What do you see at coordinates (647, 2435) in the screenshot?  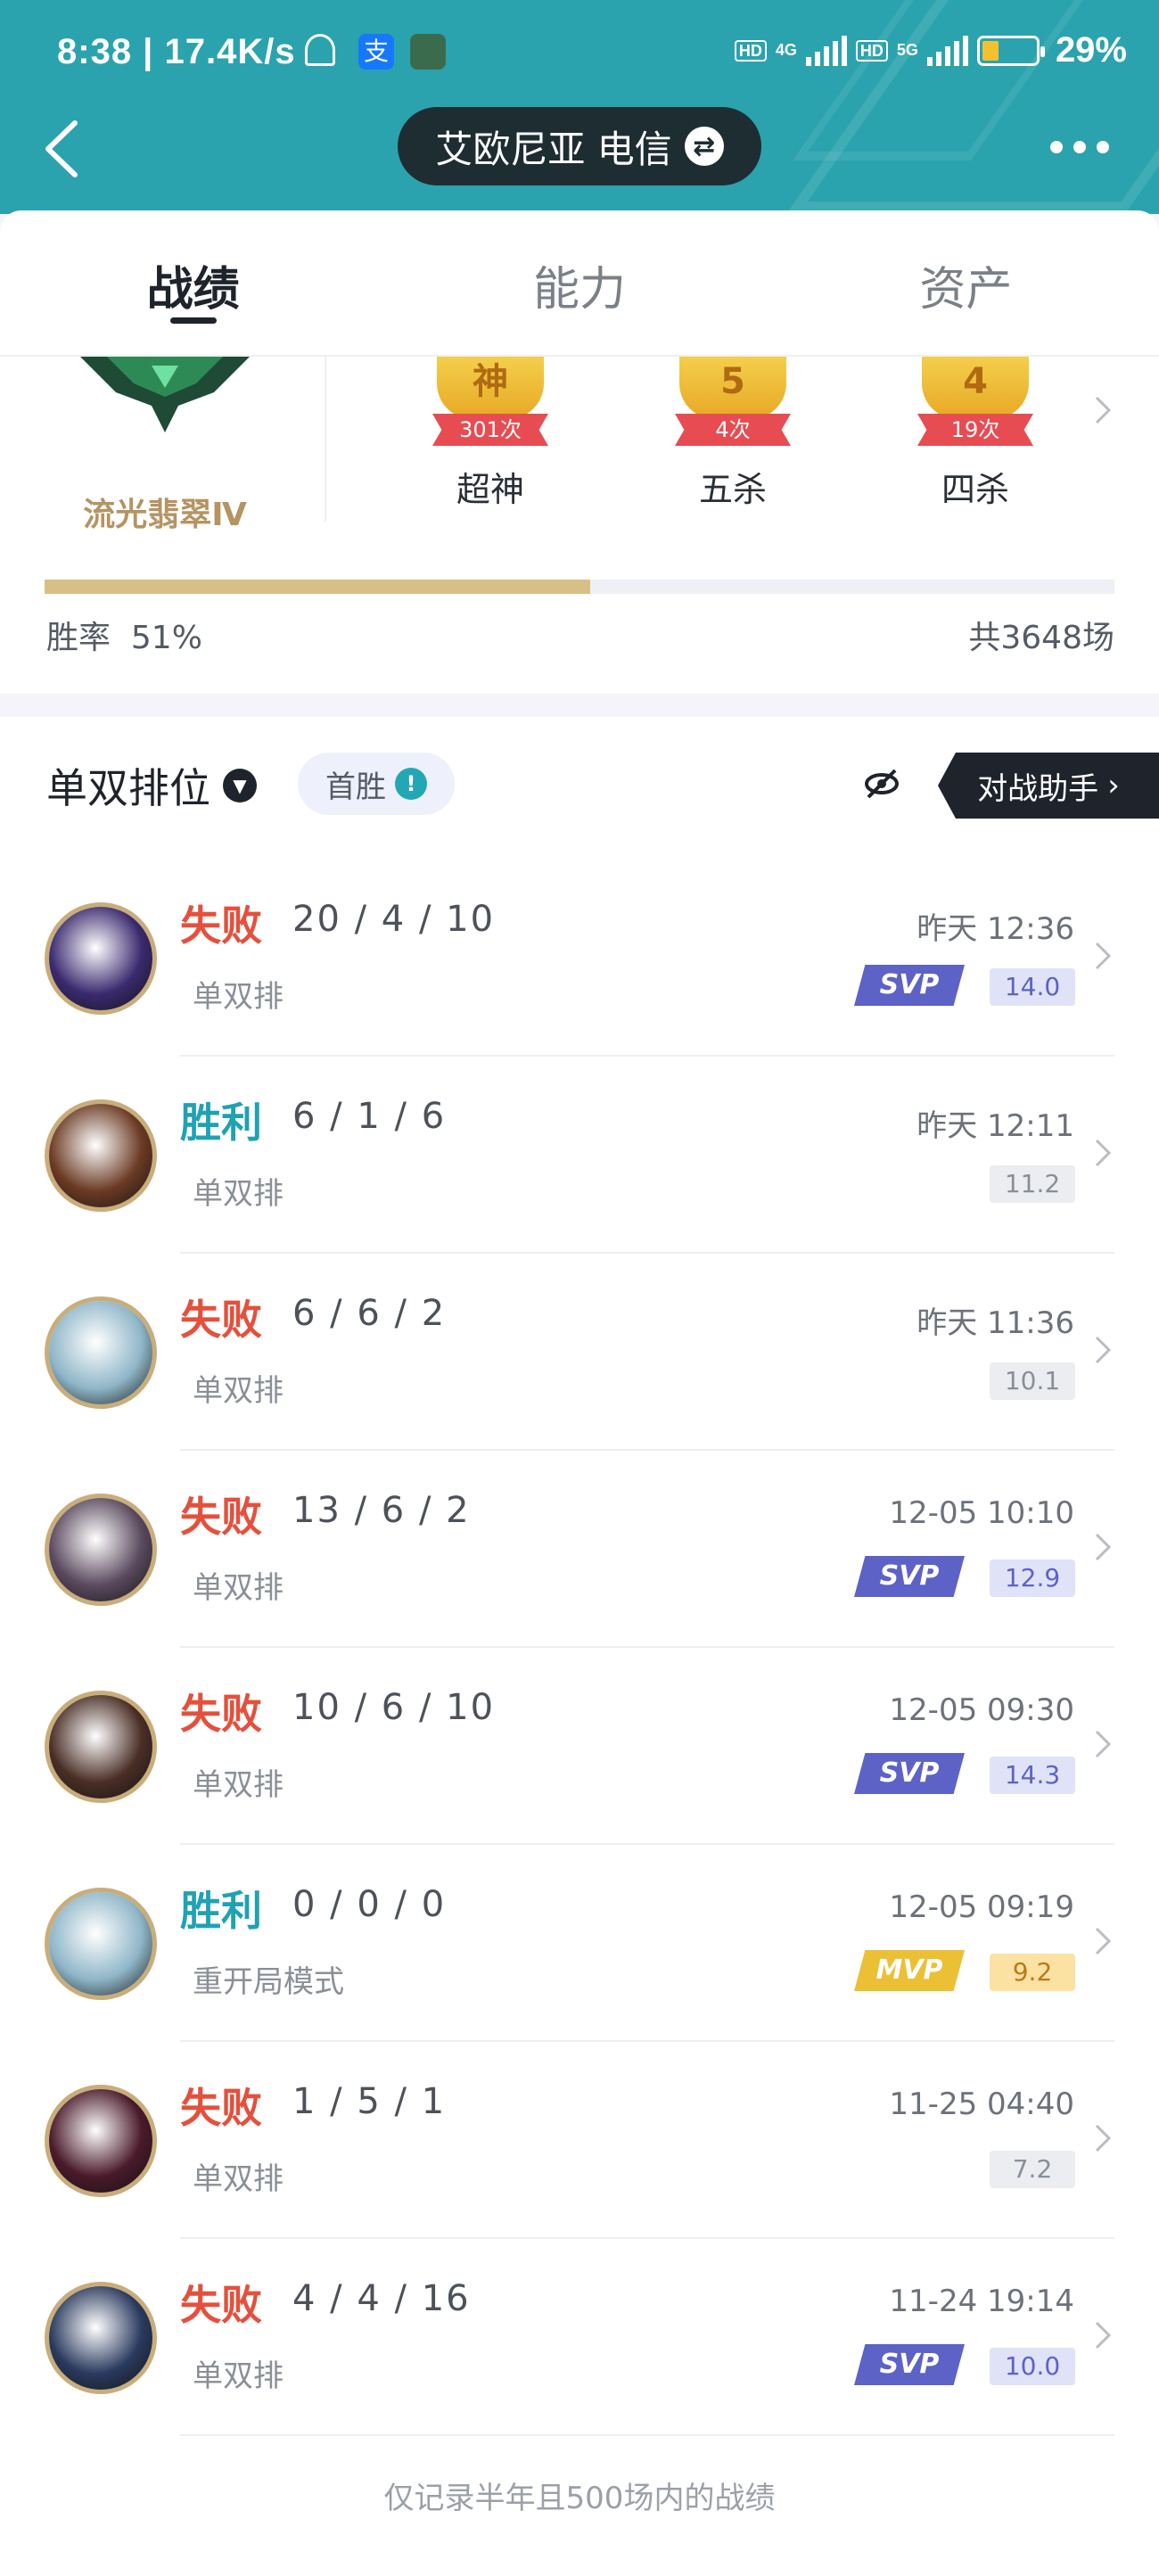 I see `row-divider` at bounding box center [647, 2435].